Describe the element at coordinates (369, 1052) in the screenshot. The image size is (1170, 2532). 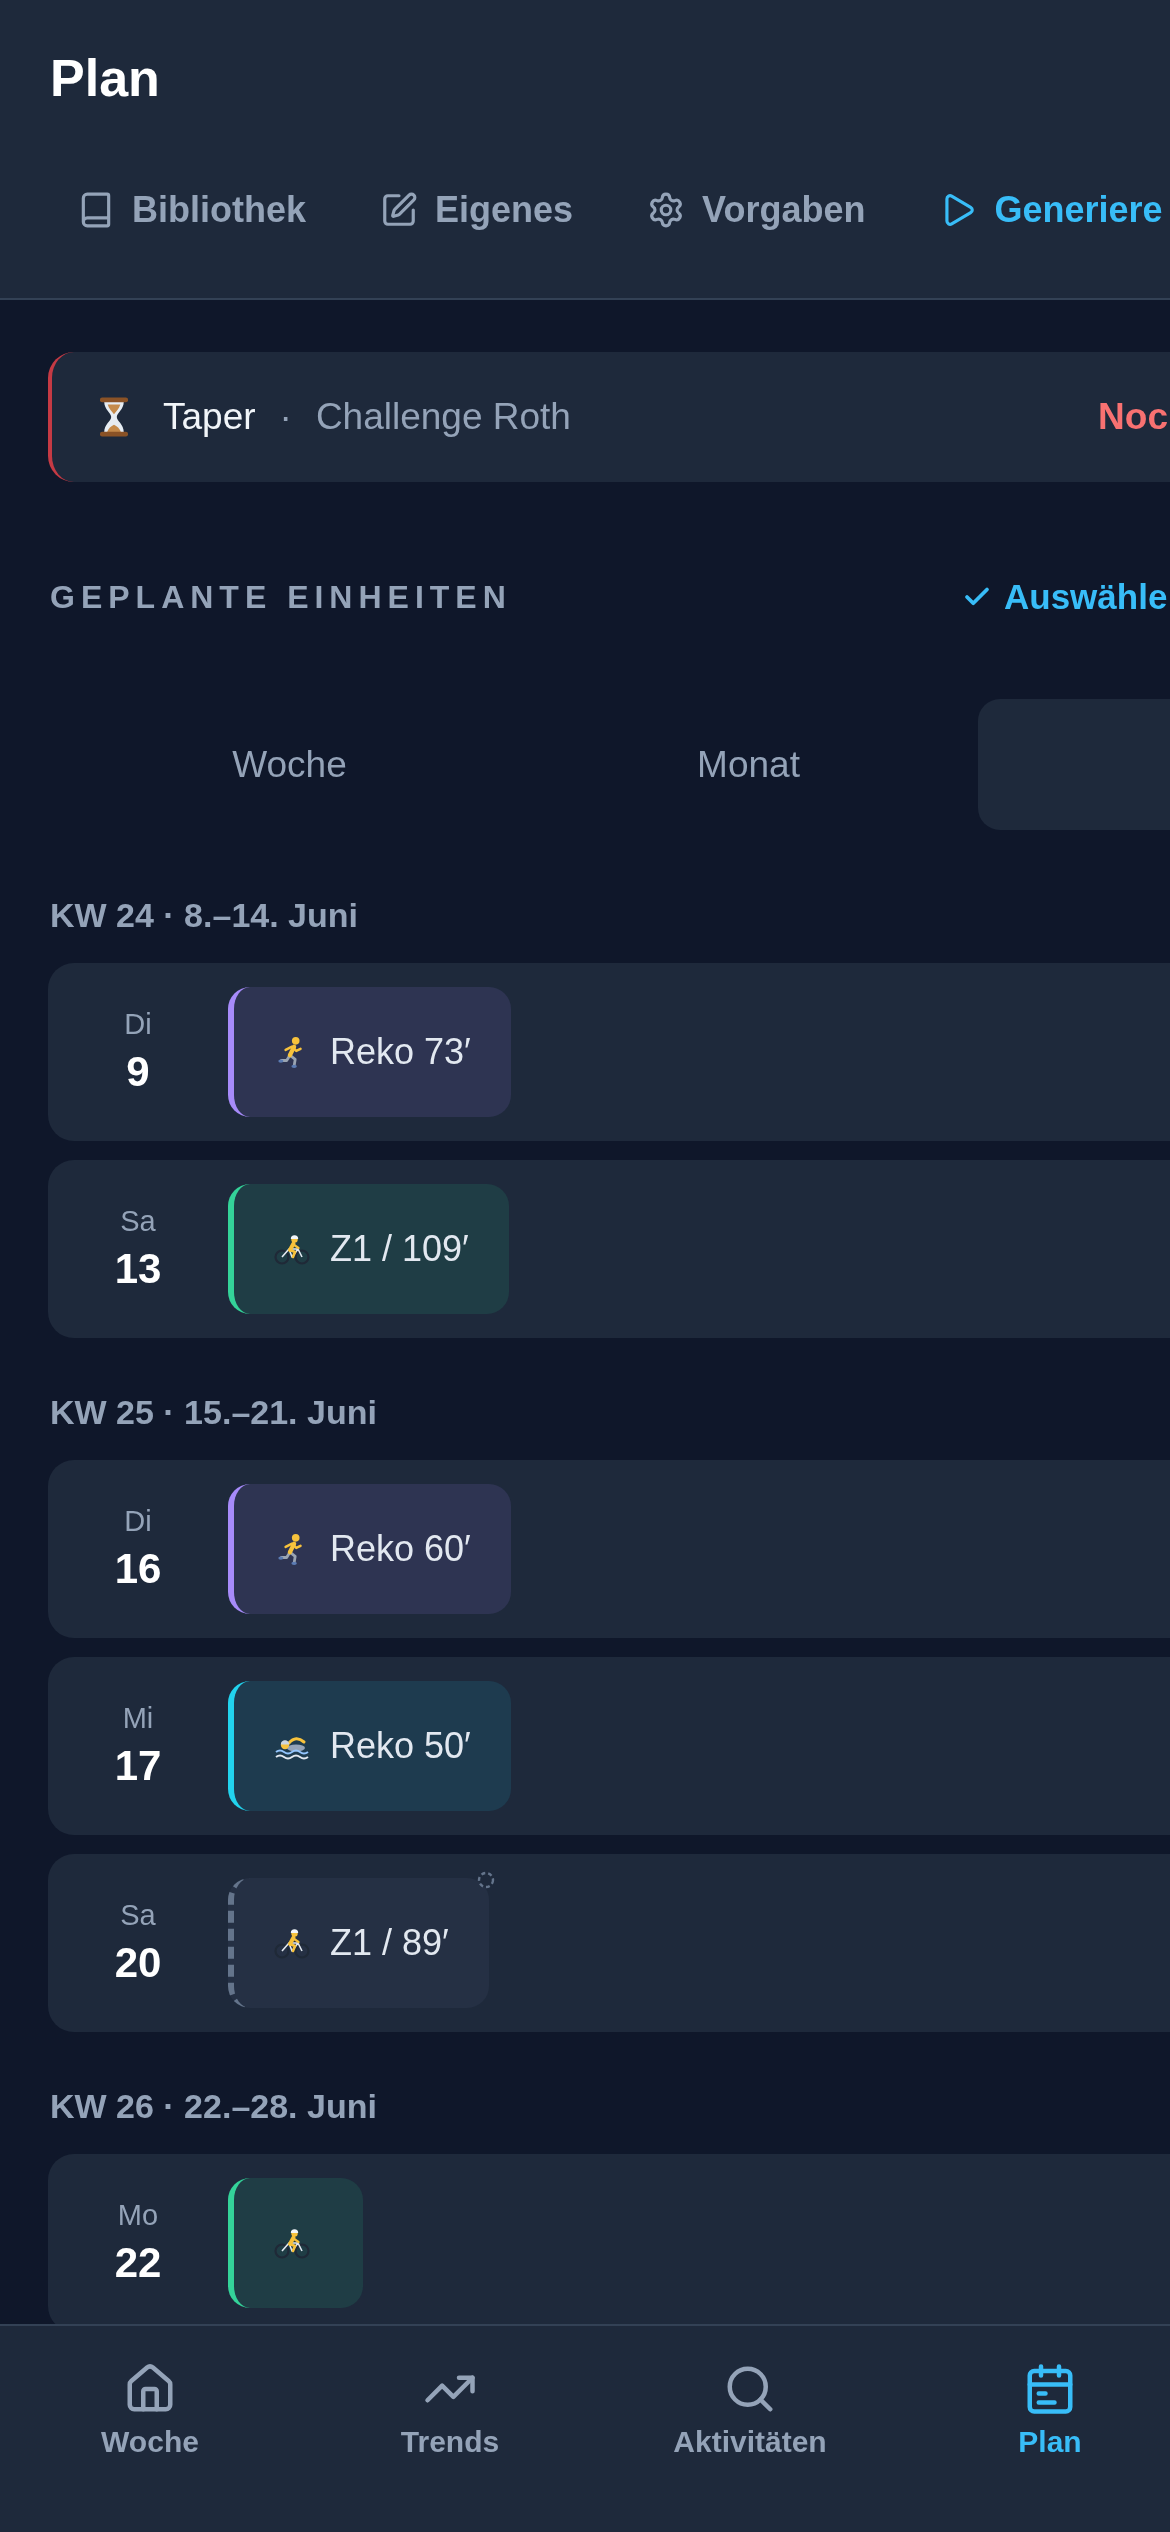
I see `session-chip: Reko 73′` at that location.